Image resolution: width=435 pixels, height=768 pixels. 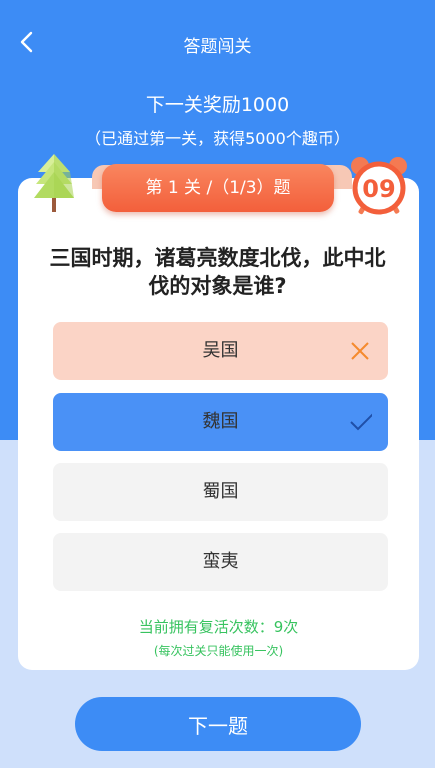 I want to click on option-label: 蛮夷, so click(x=220, y=561).